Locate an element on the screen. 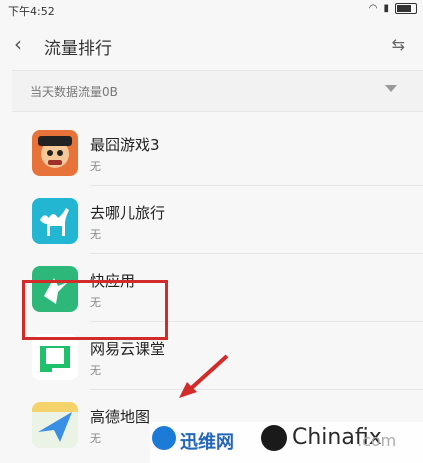 The width and height of the screenshot is (423, 463). status-time: 下午4:52 is located at coordinates (31, 11).